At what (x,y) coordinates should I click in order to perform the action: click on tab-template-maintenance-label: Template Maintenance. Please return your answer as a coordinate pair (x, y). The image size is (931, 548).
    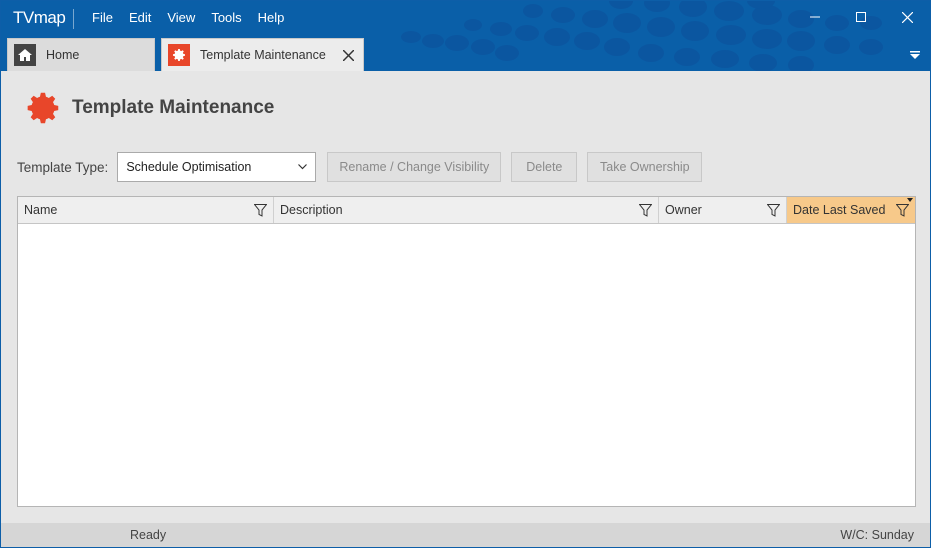
    Looking at the image, I should click on (263, 55).